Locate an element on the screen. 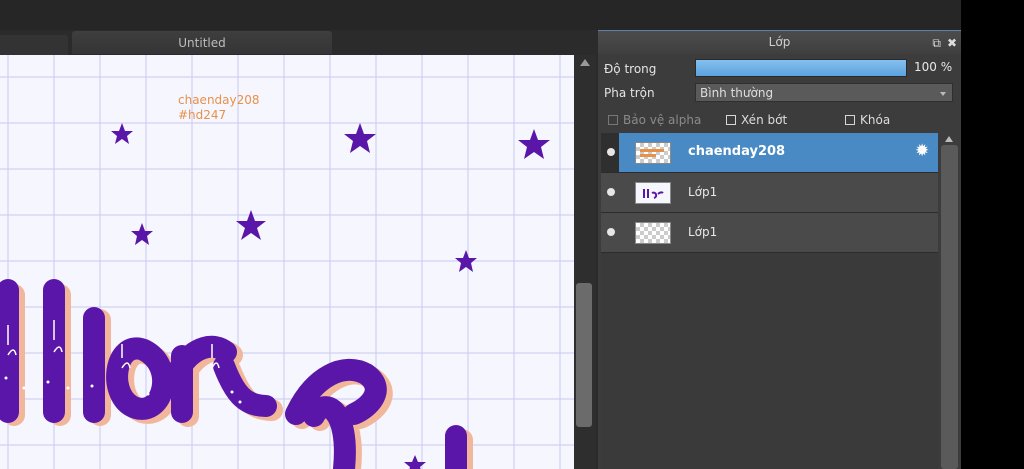  previous-tab is located at coordinates (34, 45).